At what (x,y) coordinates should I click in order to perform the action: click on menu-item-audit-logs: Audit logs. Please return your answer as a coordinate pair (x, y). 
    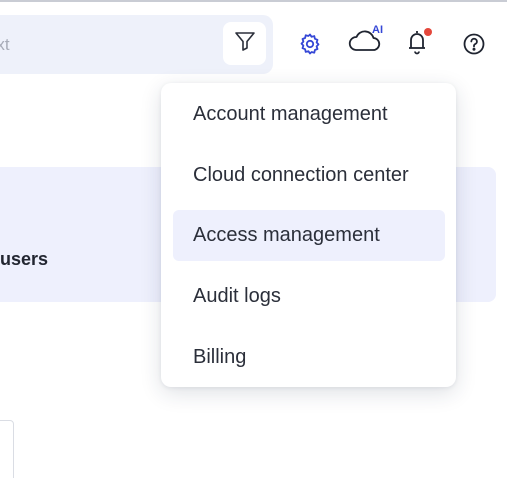
    Looking at the image, I should click on (309, 296).